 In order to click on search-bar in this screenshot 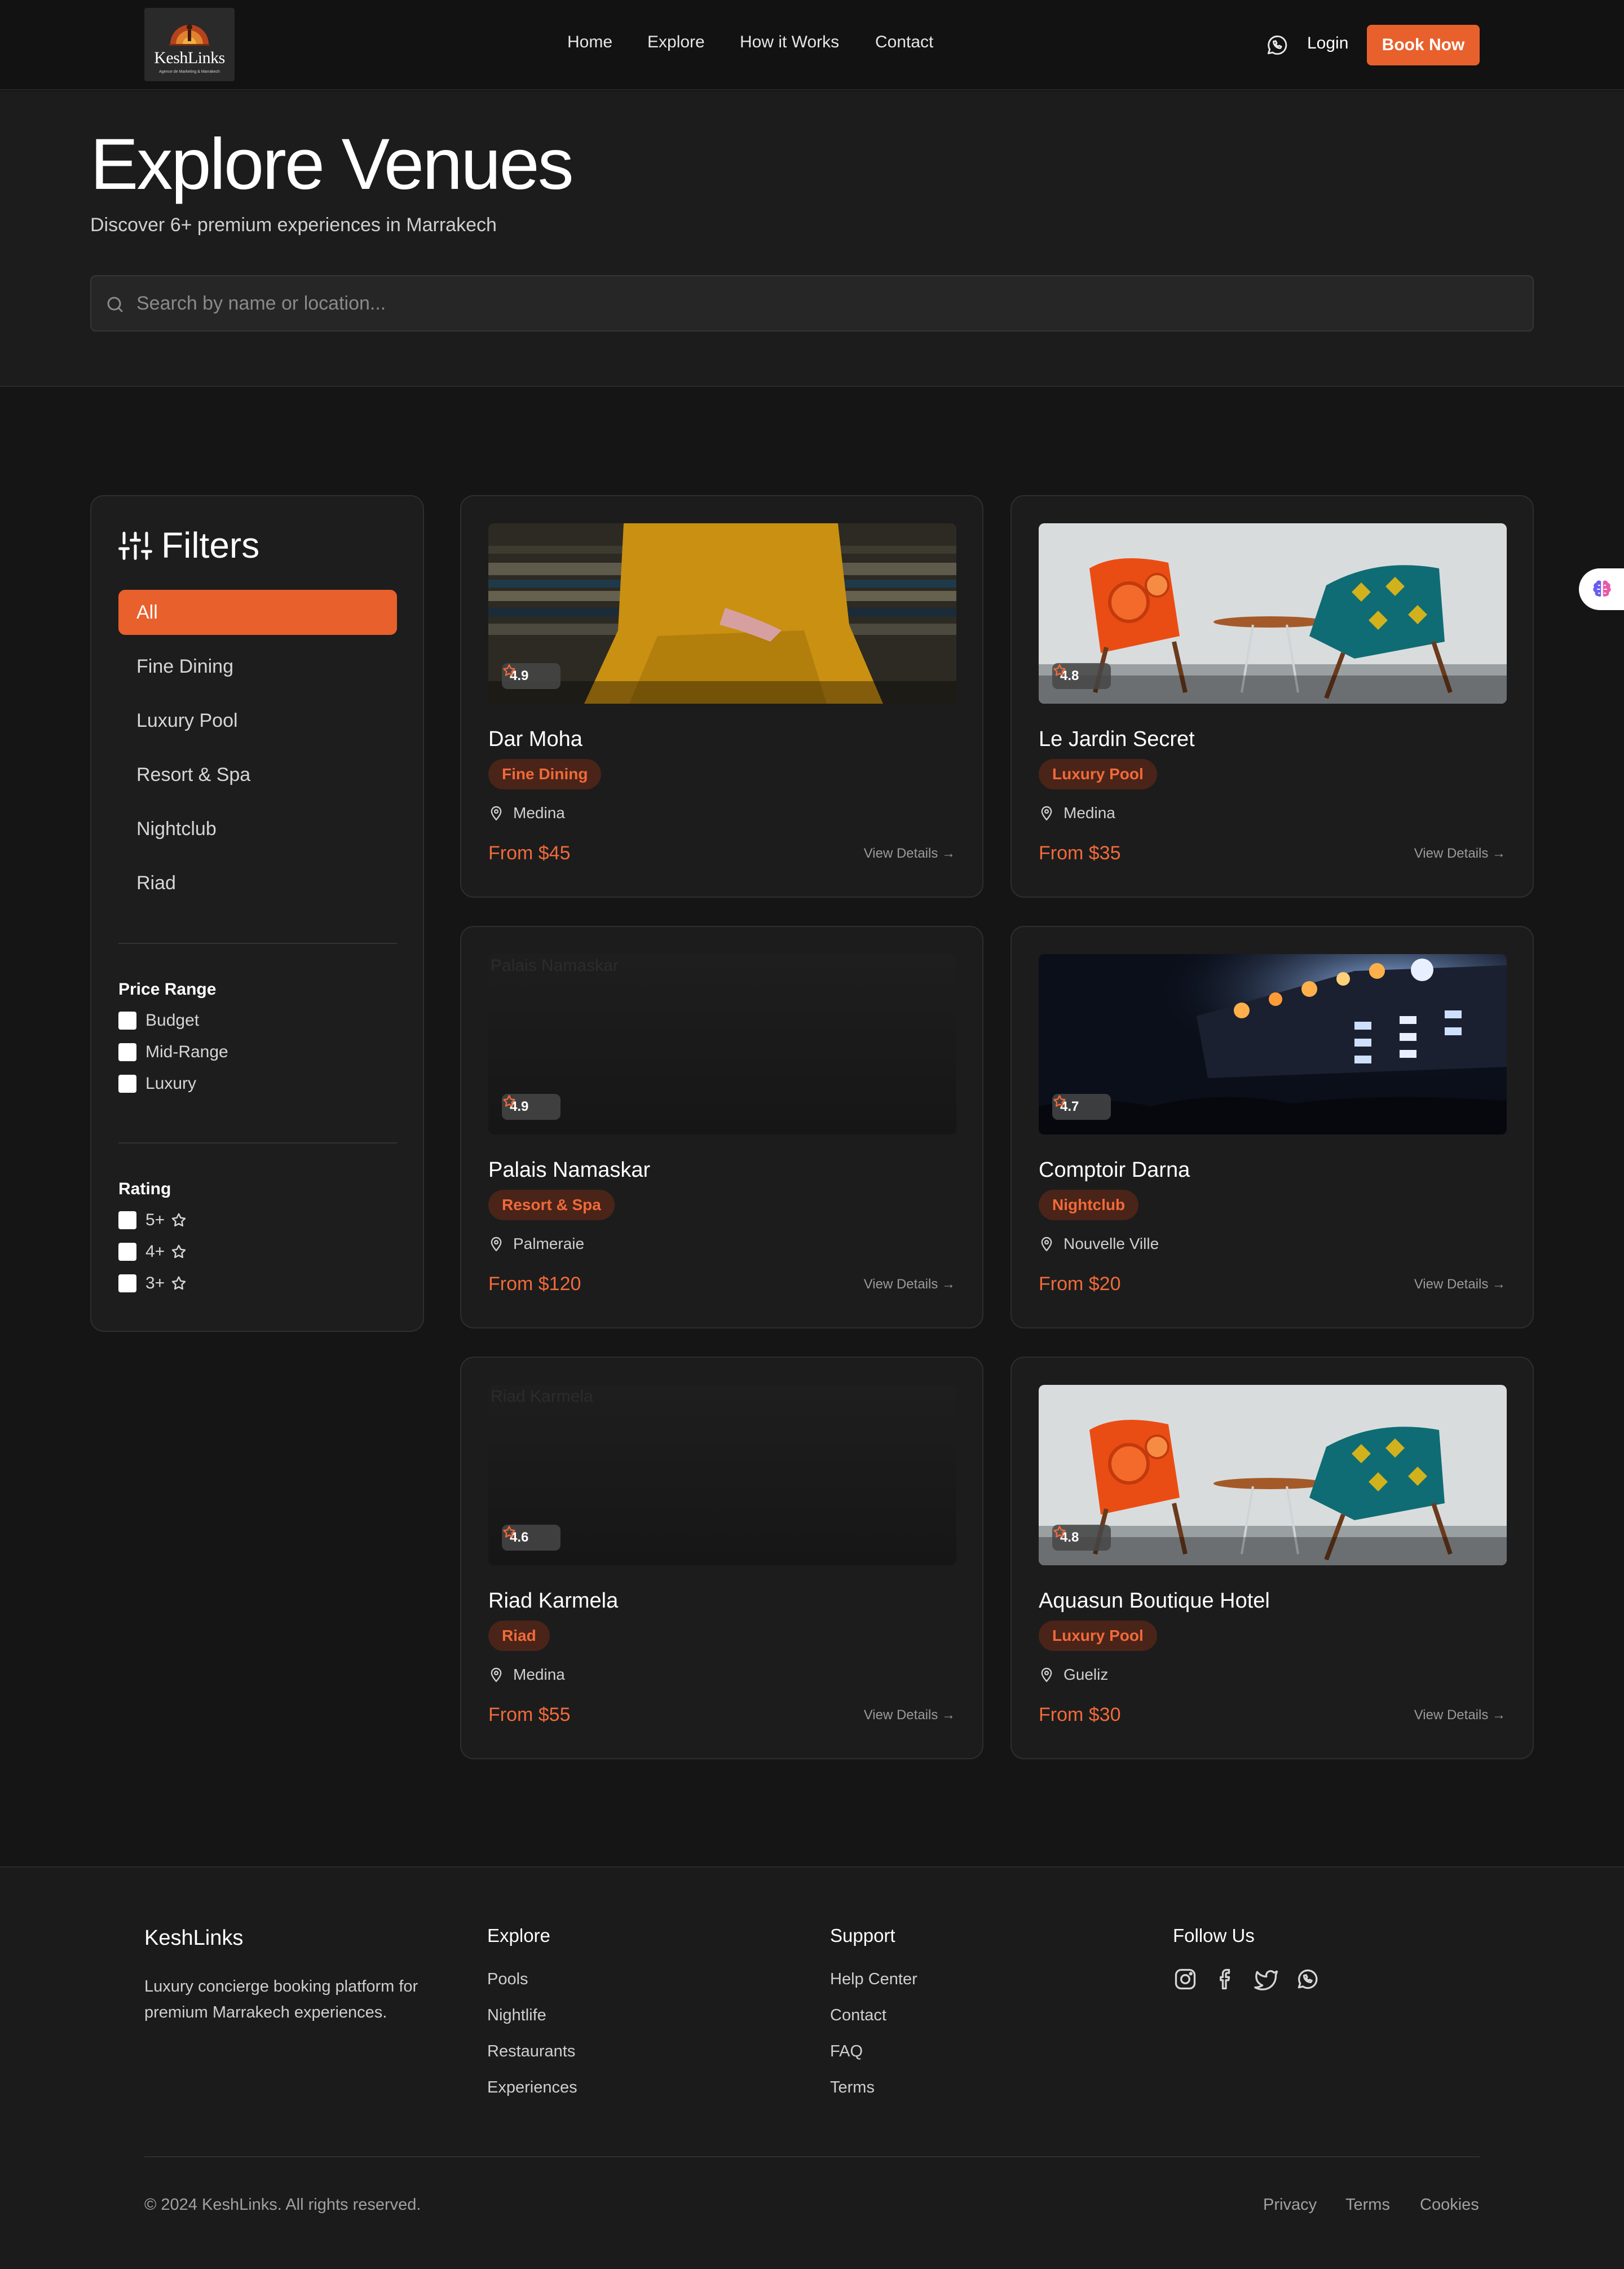, I will do `click(812, 303)`.